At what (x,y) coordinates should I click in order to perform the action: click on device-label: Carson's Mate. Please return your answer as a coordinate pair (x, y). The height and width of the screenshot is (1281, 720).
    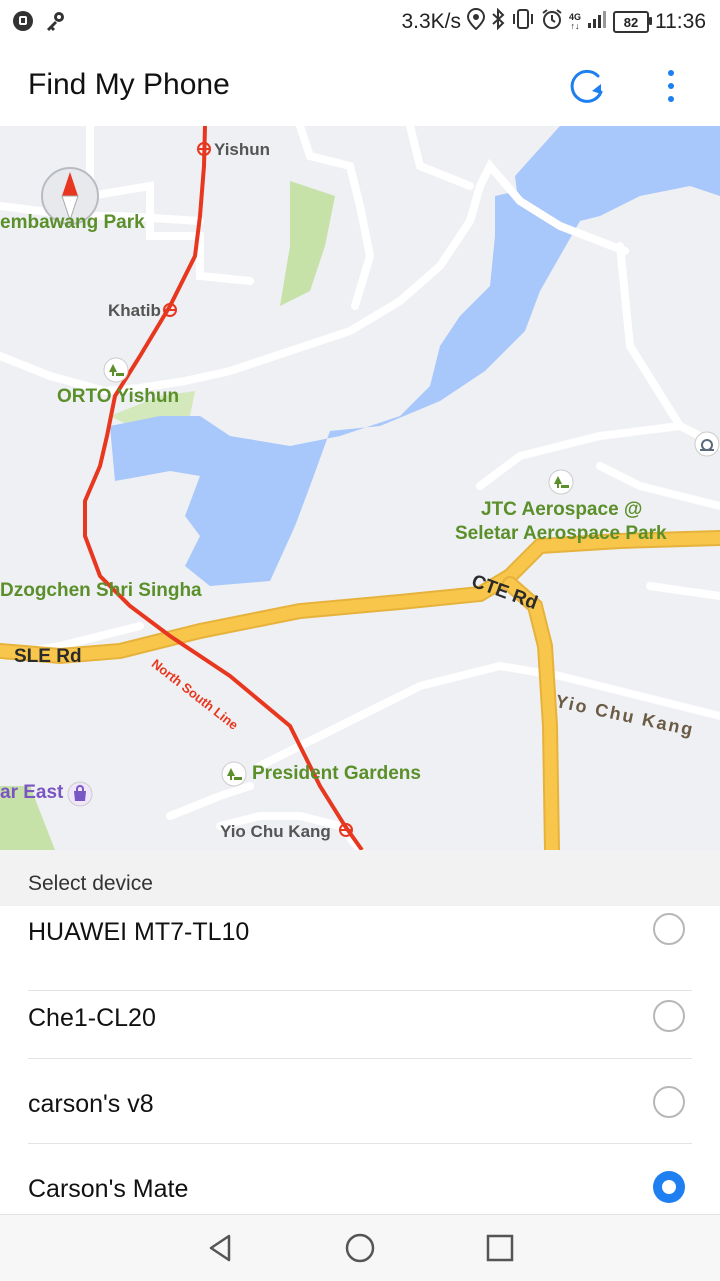
    Looking at the image, I should click on (108, 1189).